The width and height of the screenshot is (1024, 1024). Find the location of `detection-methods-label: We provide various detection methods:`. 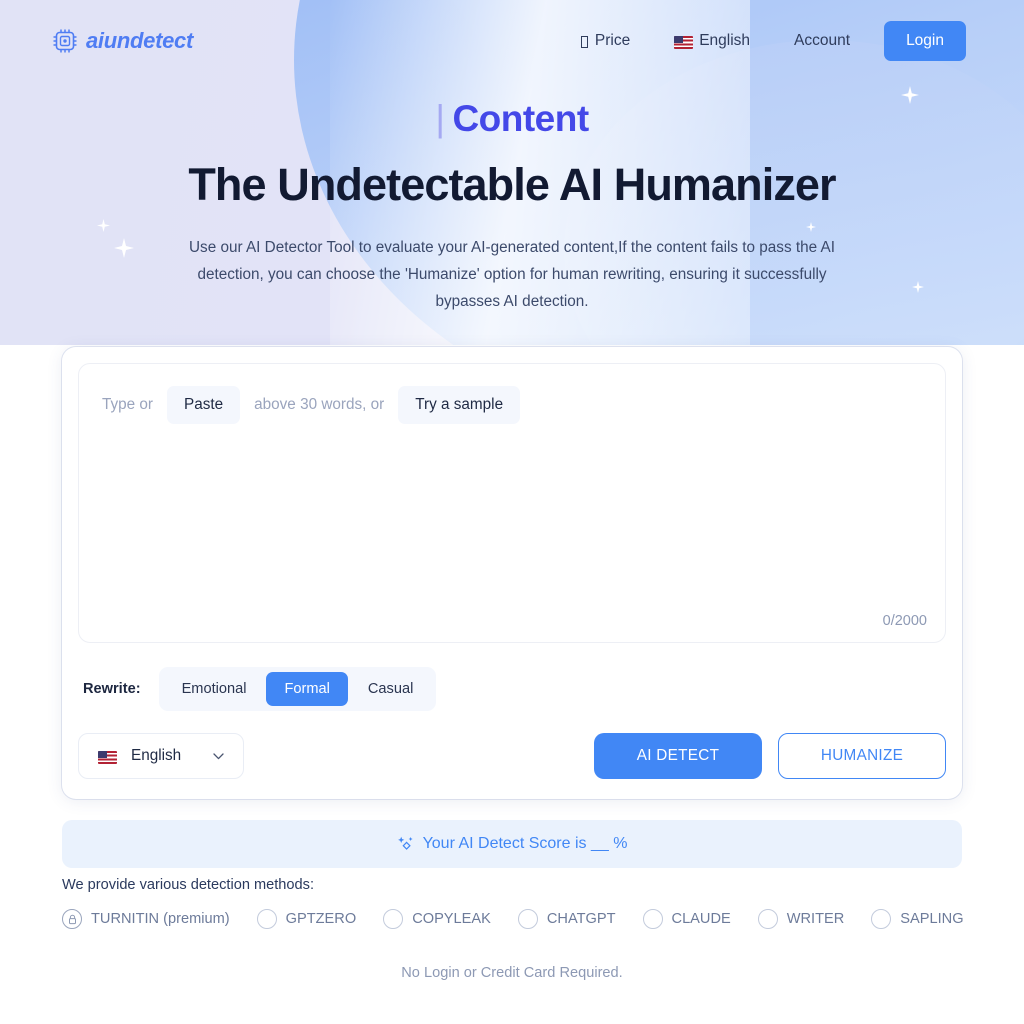

detection-methods-label: We provide various detection methods: is located at coordinates (188, 885).